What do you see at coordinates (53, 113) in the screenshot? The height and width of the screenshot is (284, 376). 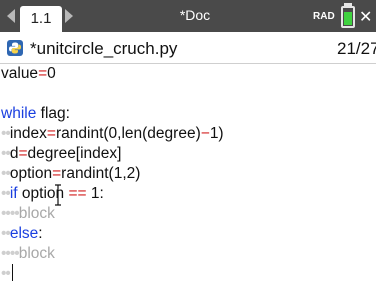 I see `code-text: flag:` at bounding box center [53, 113].